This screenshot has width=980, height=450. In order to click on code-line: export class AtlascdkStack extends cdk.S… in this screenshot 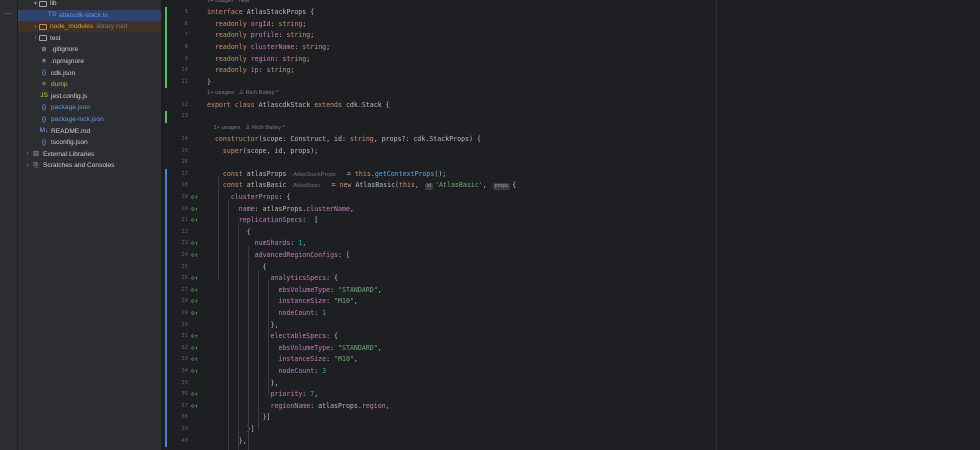, I will do `click(298, 106)`.